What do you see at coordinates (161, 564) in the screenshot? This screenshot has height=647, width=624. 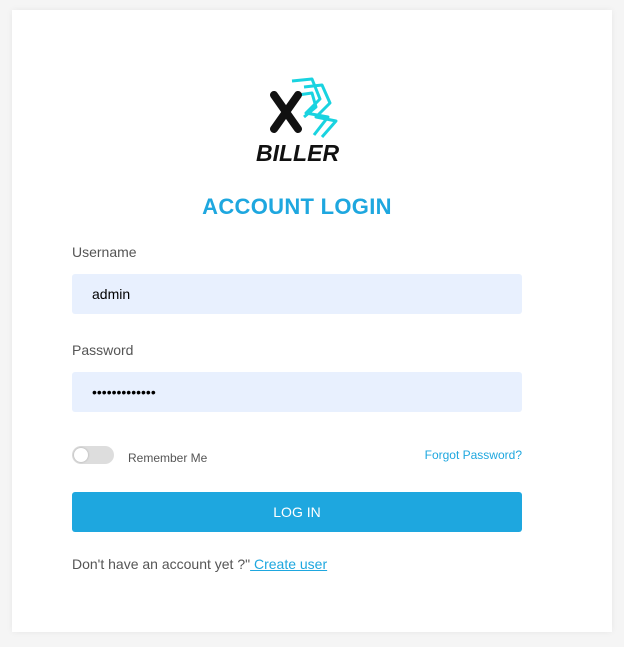 I see `signup-prompt-text: Don't have an account yet ?"` at bounding box center [161, 564].